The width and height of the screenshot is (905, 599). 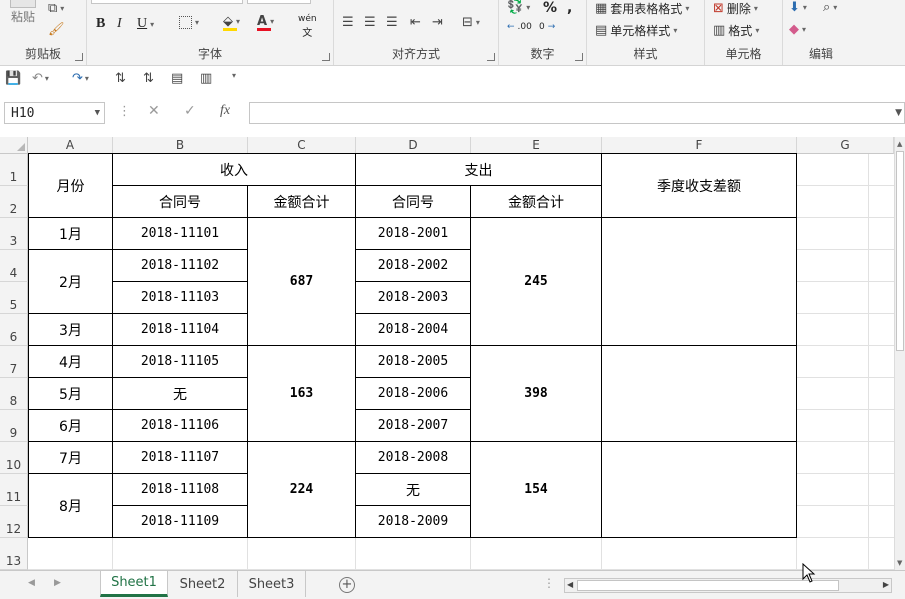 I want to click on income-contract-cell: 2018-11103, so click(x=180, y=297).